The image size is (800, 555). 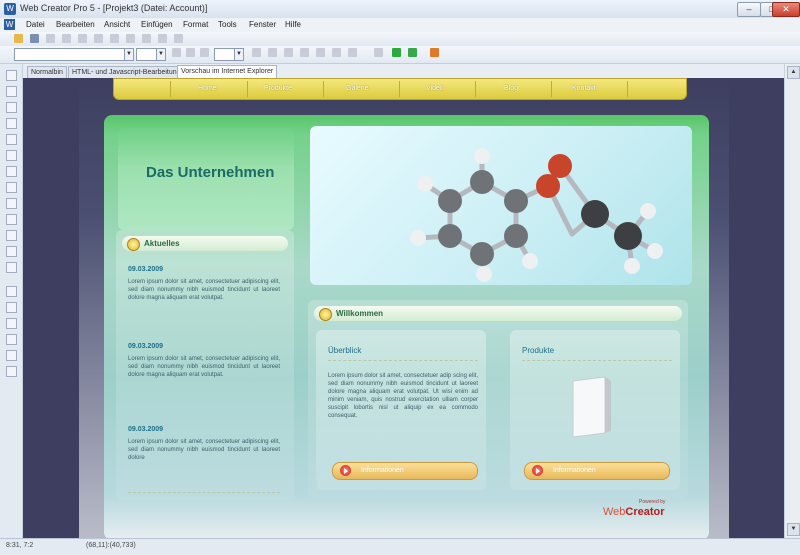 What do you see at coordinates (190, 52) in the screenshot?
I see `italic-icon` at bounding box center [190, 52].